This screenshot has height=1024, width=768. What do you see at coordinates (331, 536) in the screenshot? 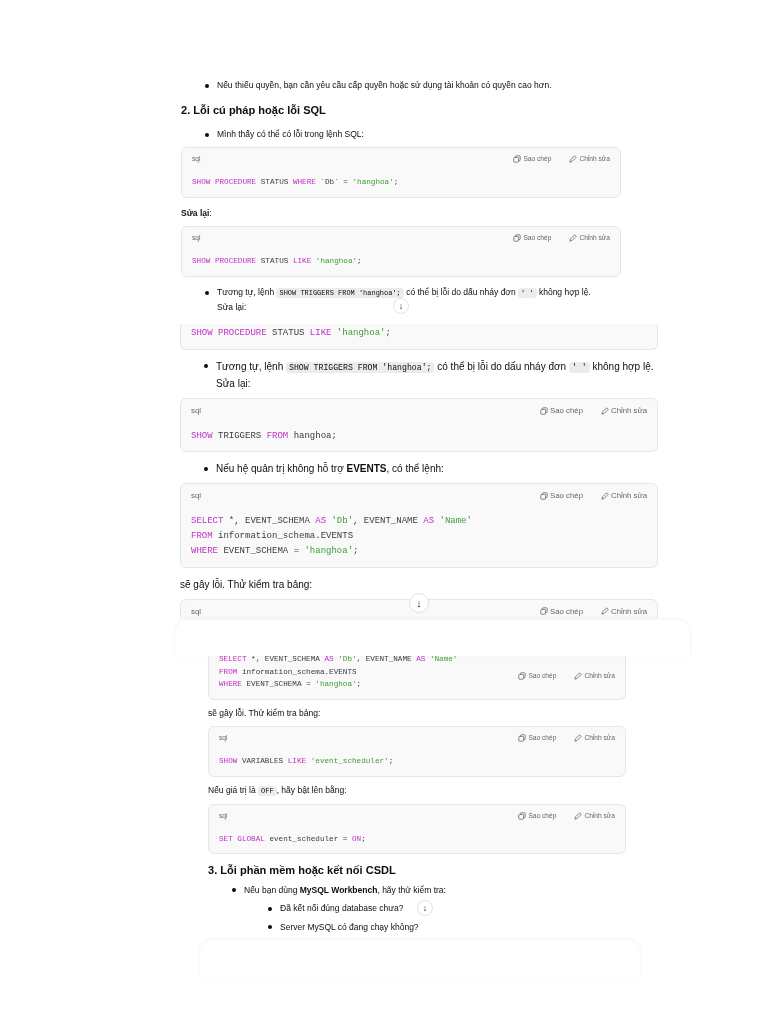
I see `code-text: SELECT *, EVENT_SCHEMA AS 'Db', EVENT_NAME AS 'Name' FROM information_schema.EVENTS WHERE EVENT_SCHEMA = 'hanghoa';` at bounding box center [331, 536].